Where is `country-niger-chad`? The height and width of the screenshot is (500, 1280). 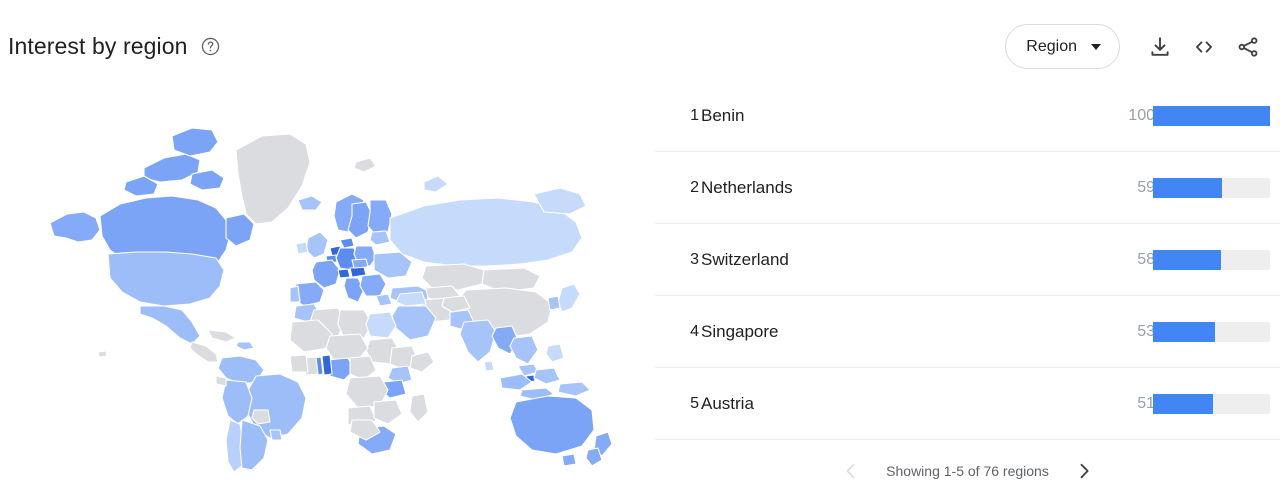
country-niger-chad is located at coordinates (347, 347).